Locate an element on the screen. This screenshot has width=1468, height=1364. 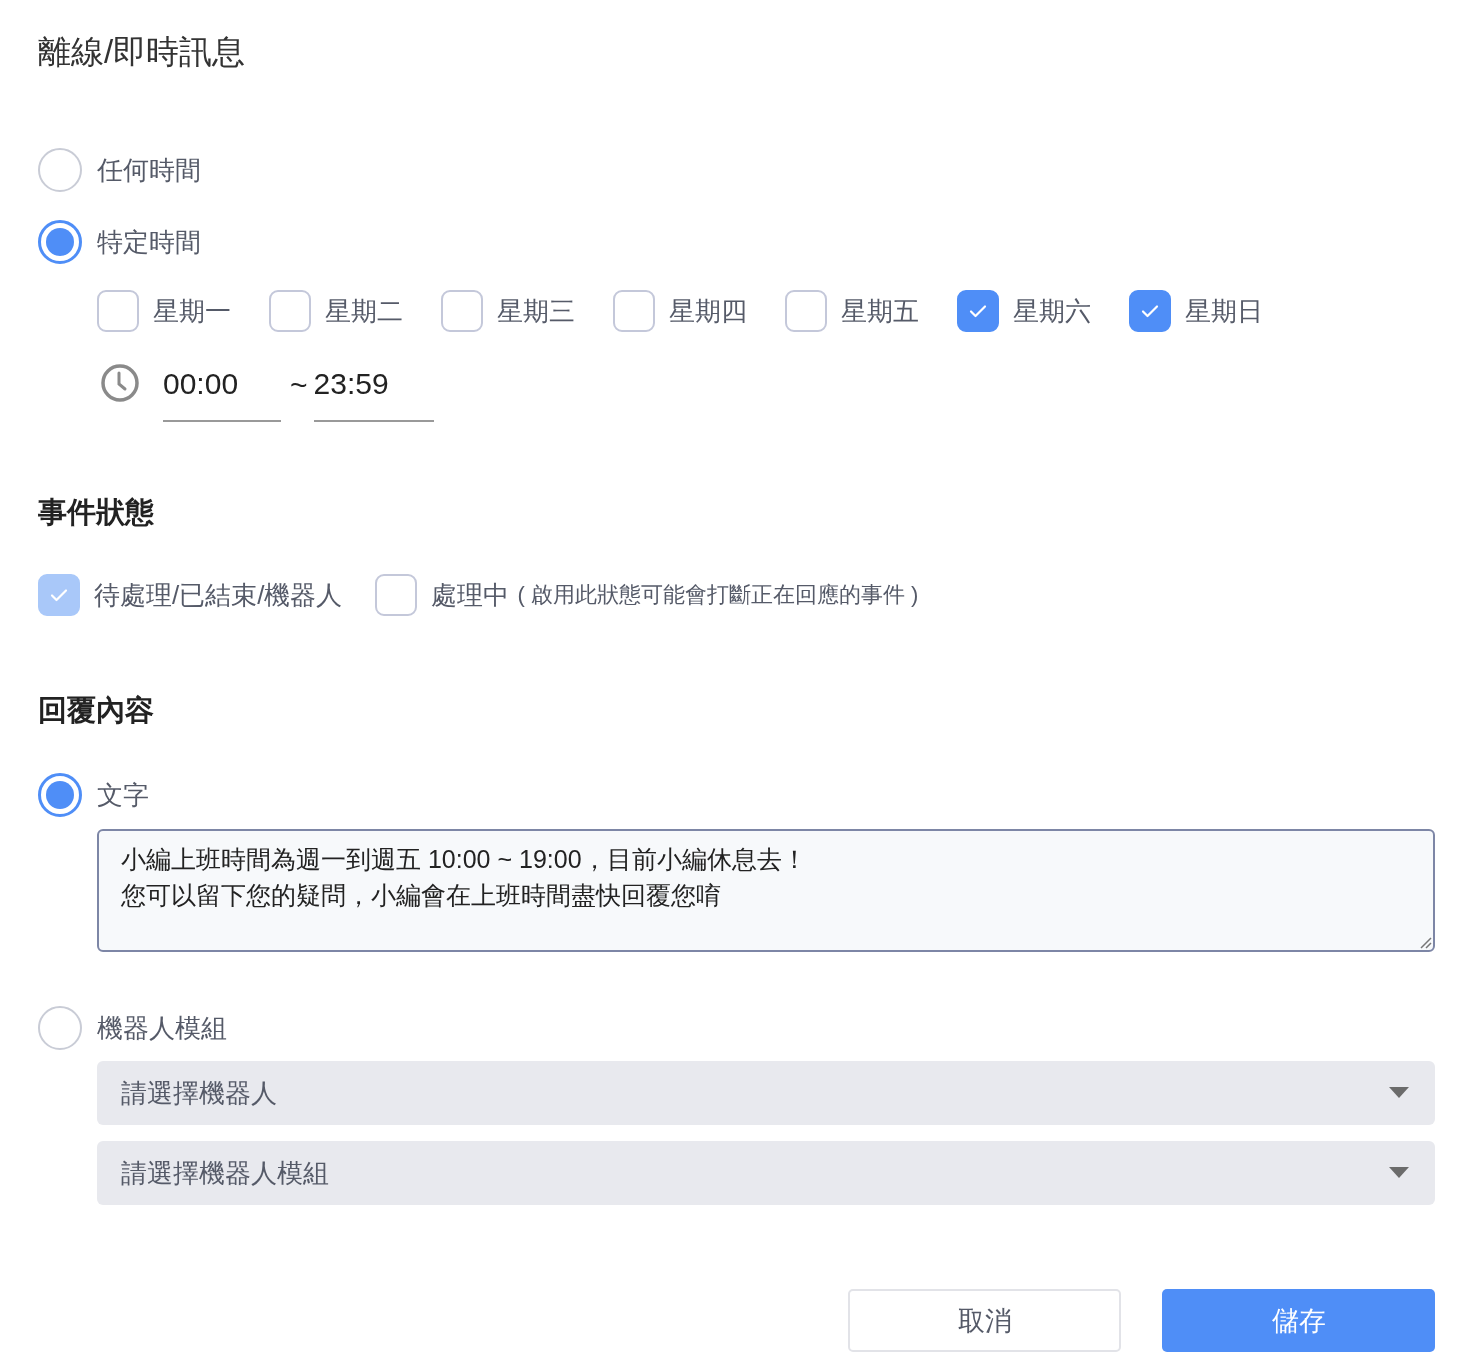
dropdown-select: 請選擇機器人 is located at coordinates (766, 1093).